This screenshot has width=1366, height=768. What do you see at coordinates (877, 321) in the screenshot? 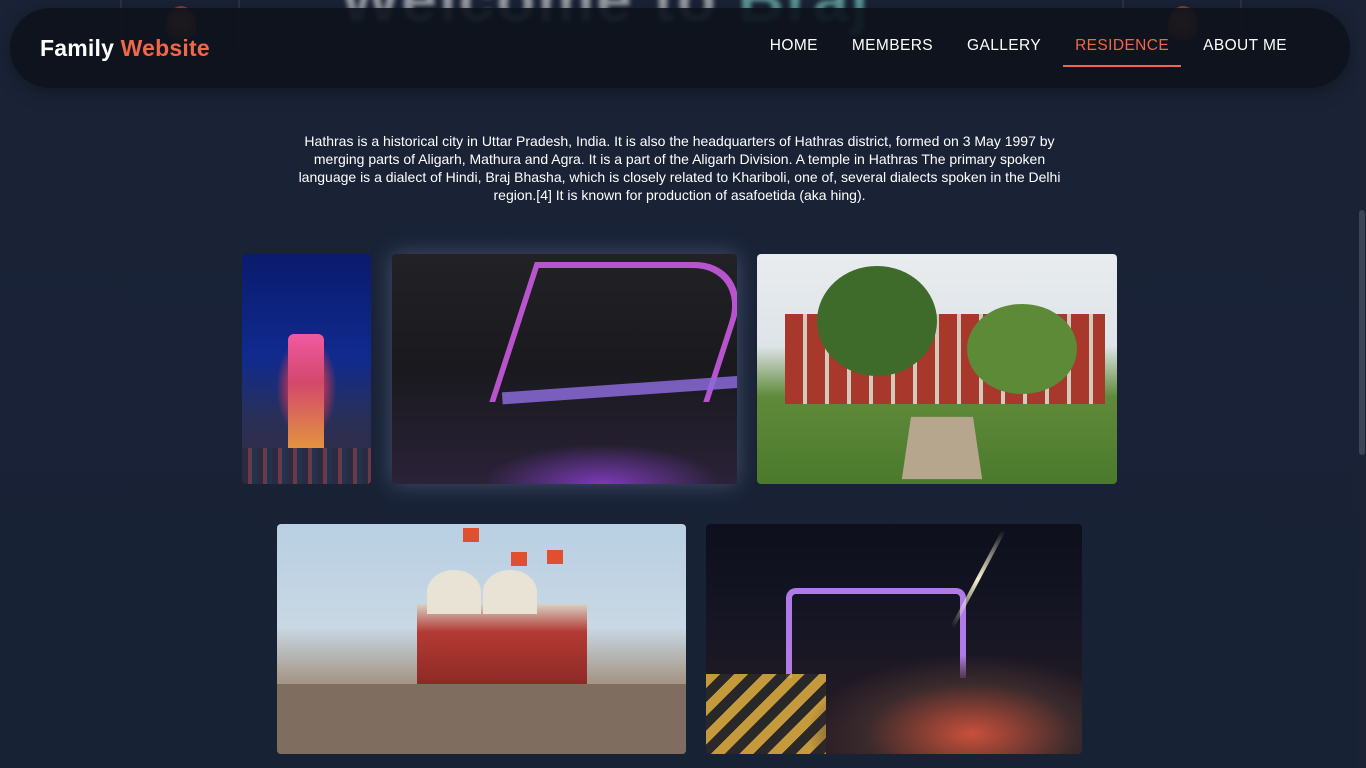
I see `tree-shape` at bounding box center [877, 321].